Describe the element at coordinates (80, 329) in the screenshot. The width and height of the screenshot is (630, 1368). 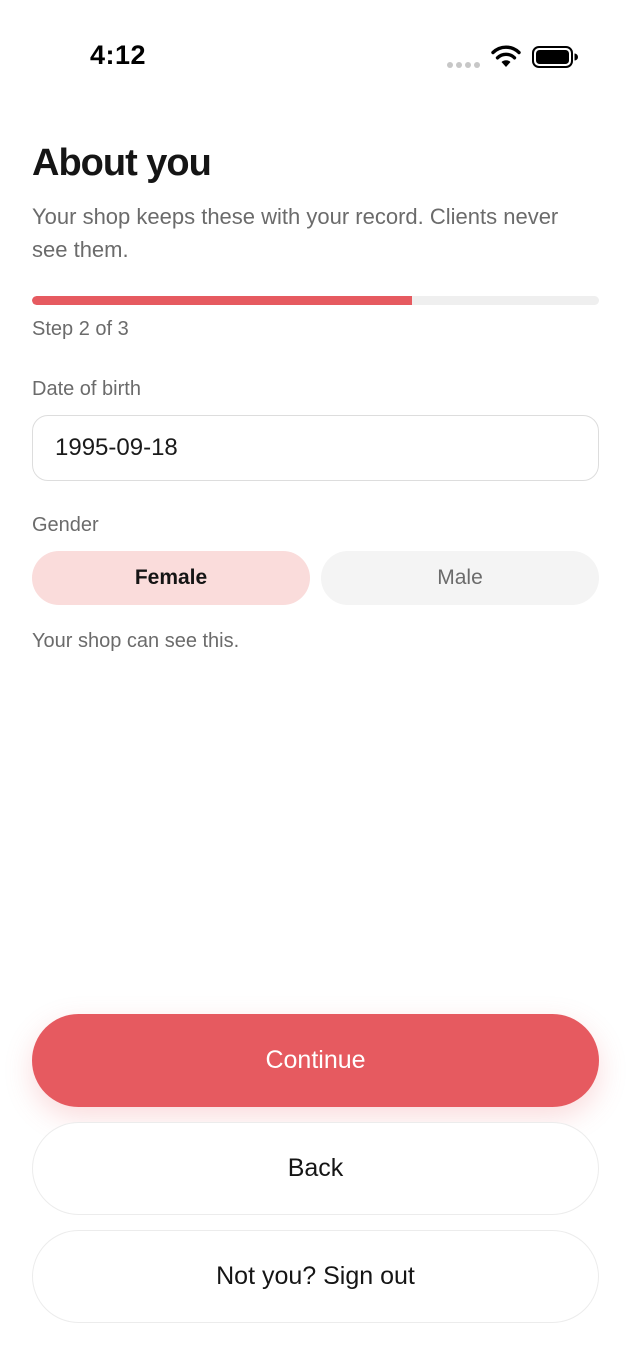
I see `step-indicator: Step 2 of 3` at that location.